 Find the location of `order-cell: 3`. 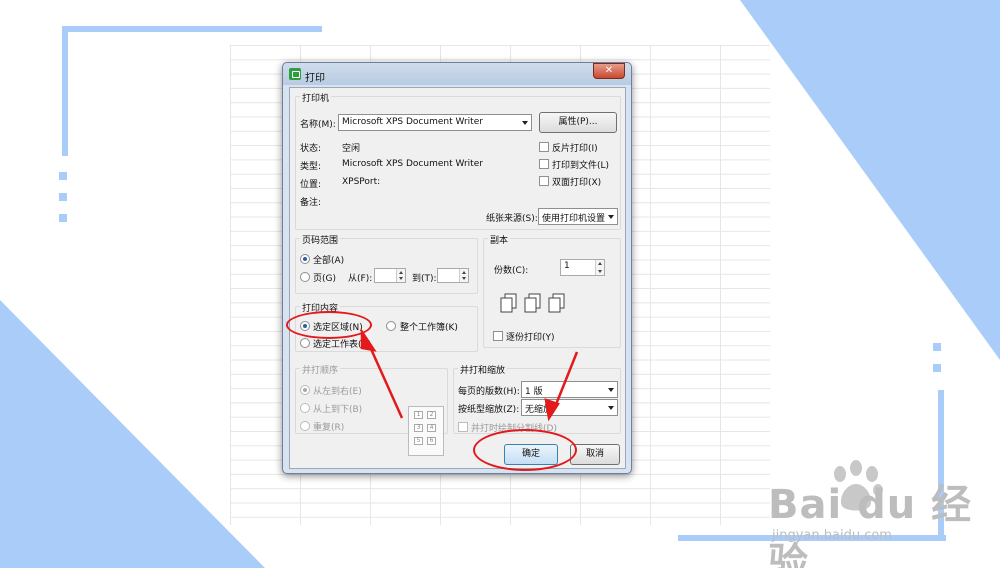

order-cell: 3 is located at coordinates (418, 428).